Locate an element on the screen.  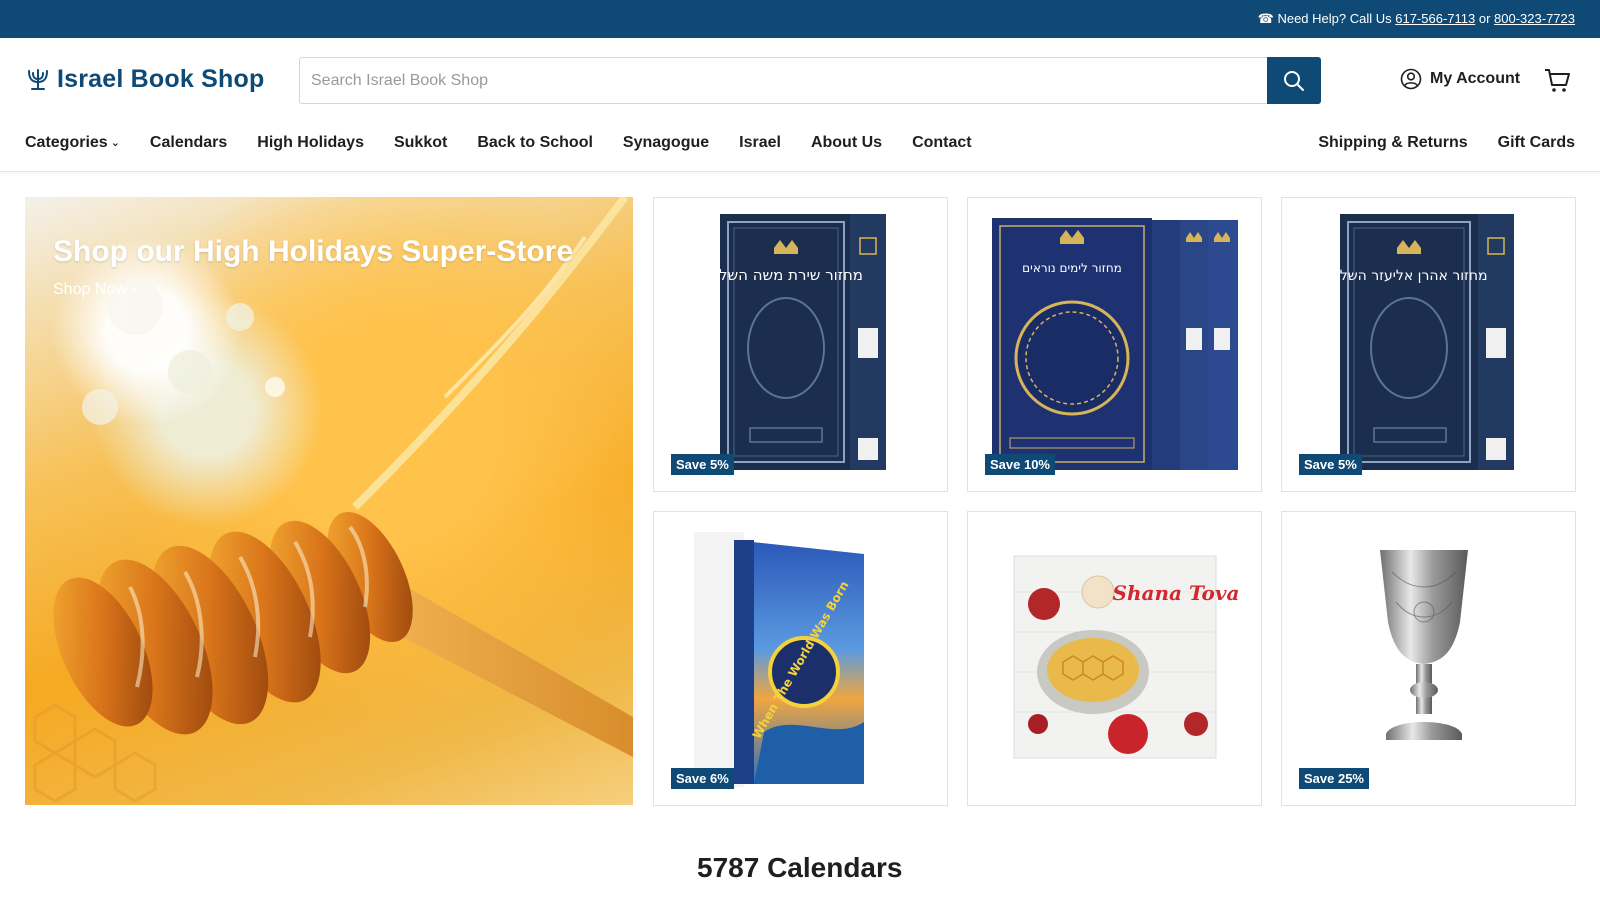
phone-link-2: 800-323-7723 is located at coordinates (1534, 18).